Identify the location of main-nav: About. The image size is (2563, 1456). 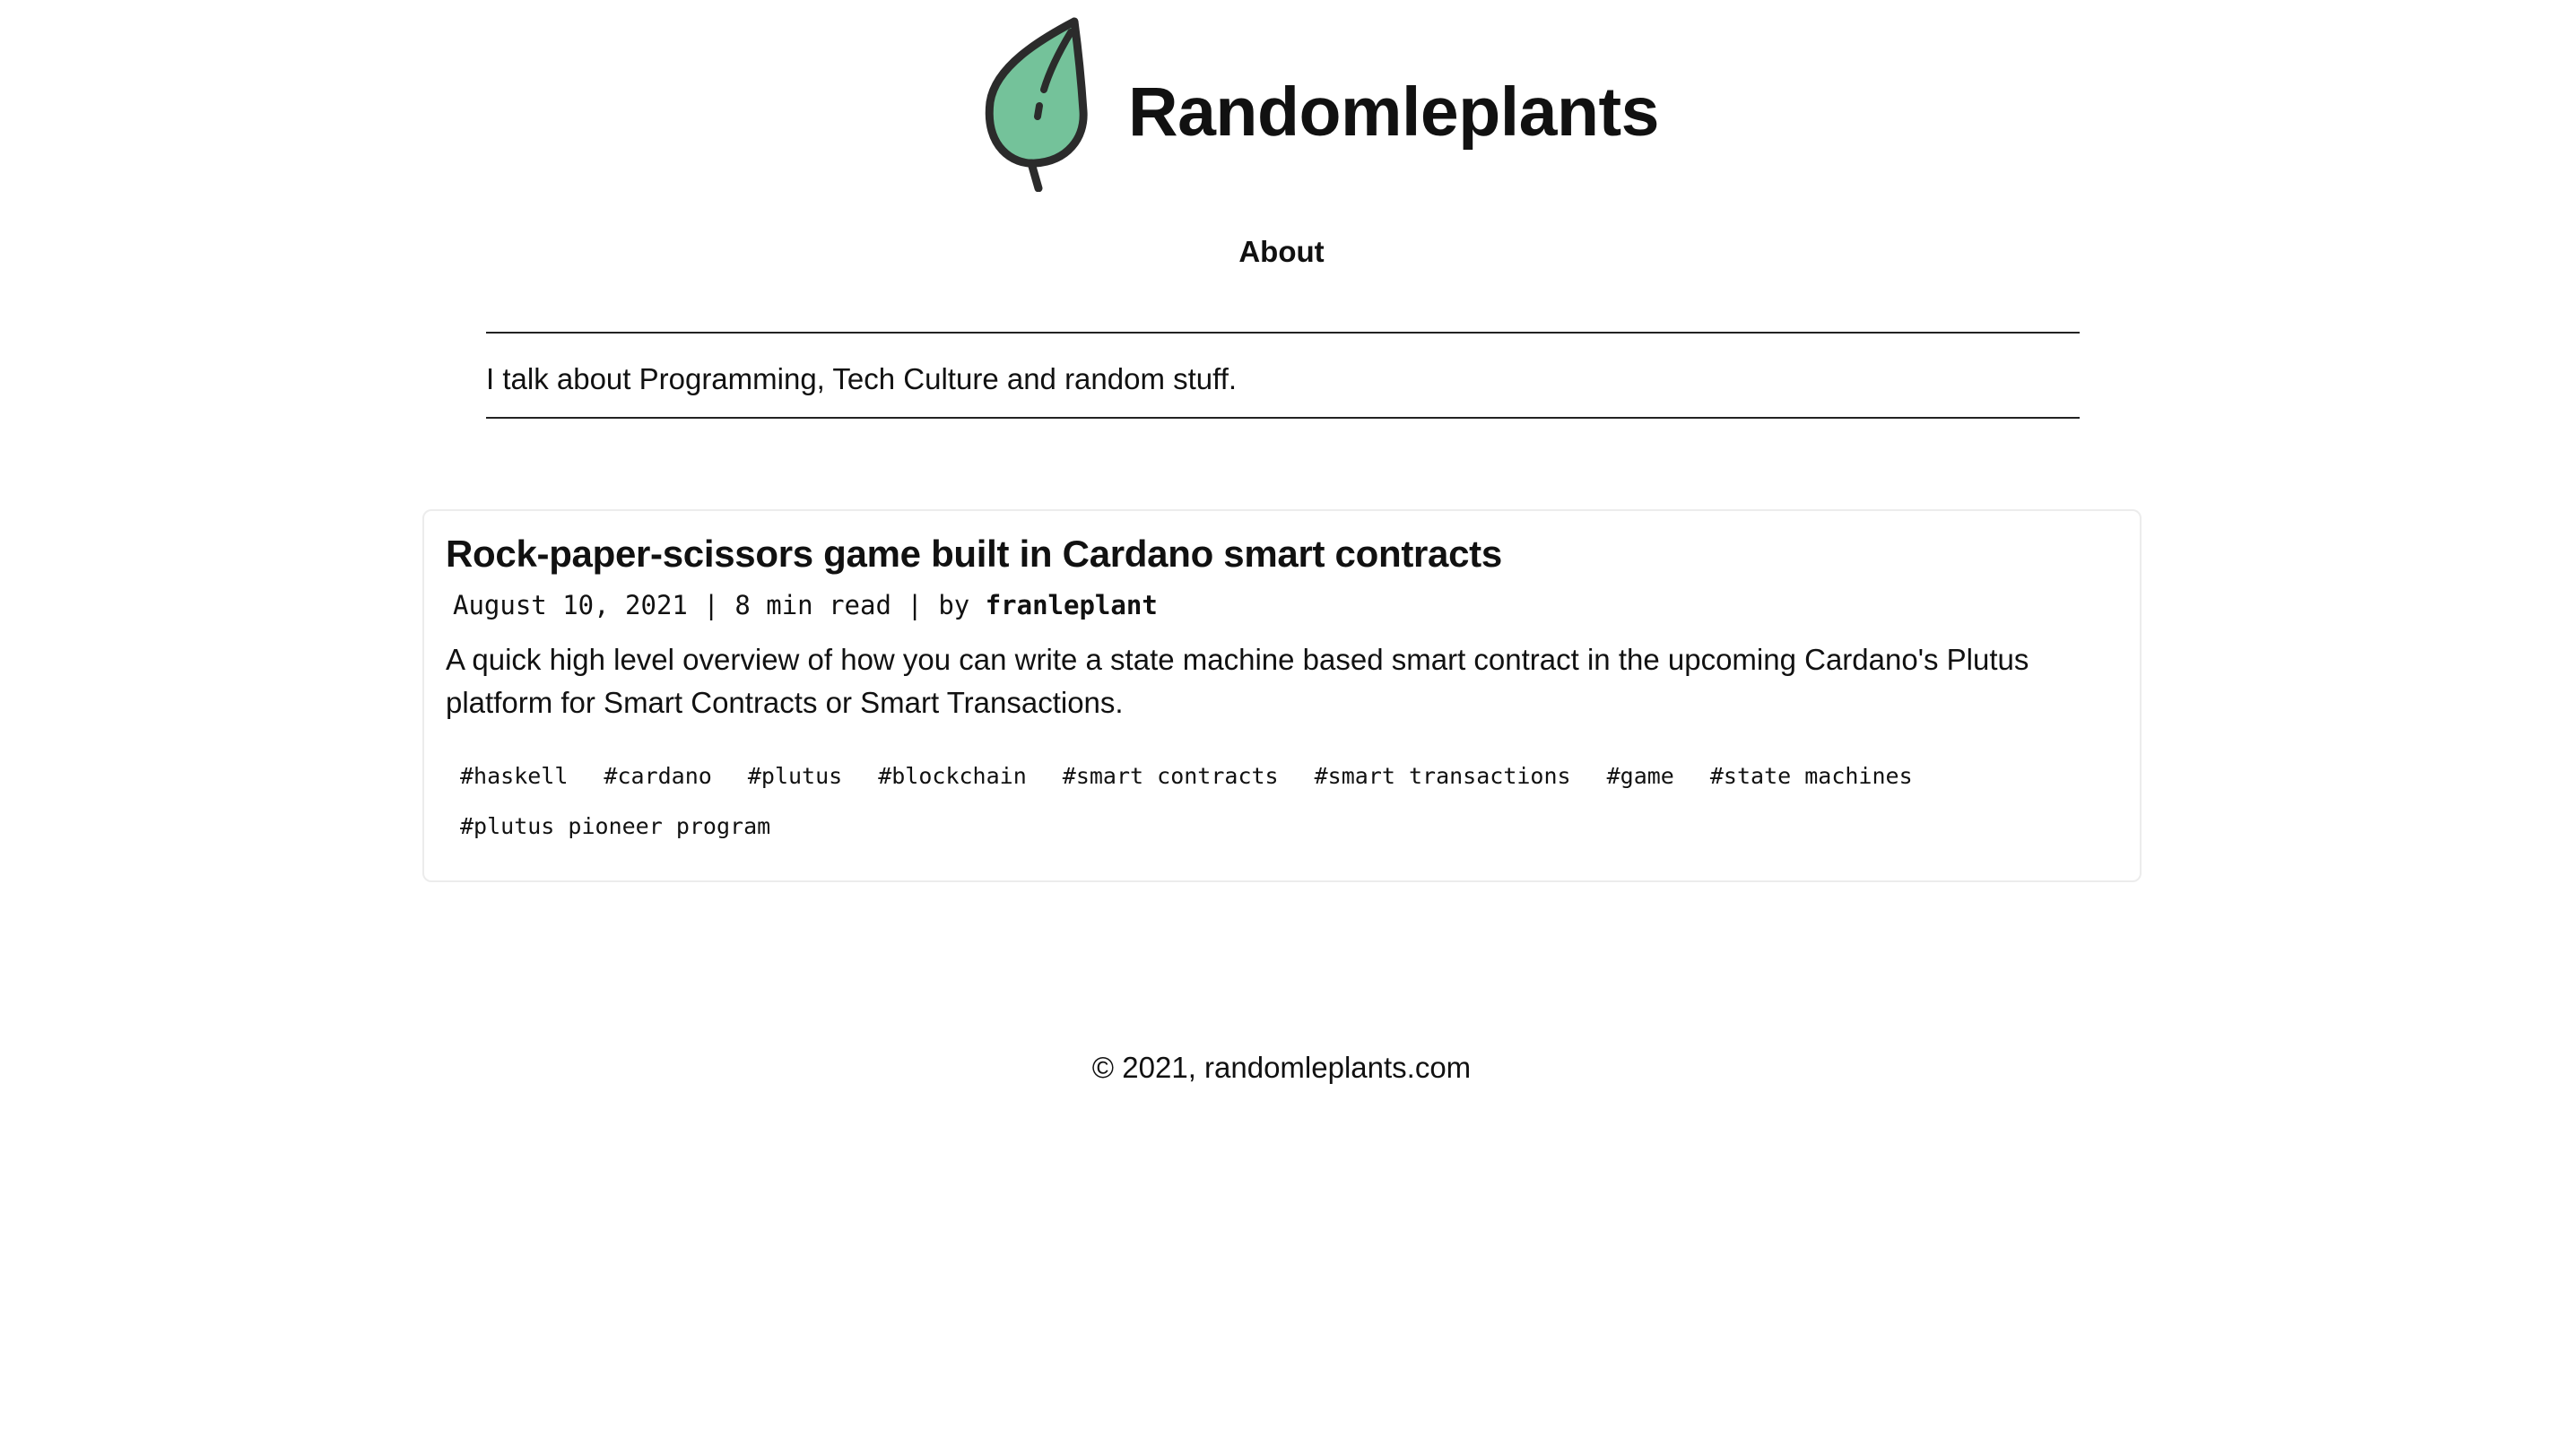
(1281, 252).